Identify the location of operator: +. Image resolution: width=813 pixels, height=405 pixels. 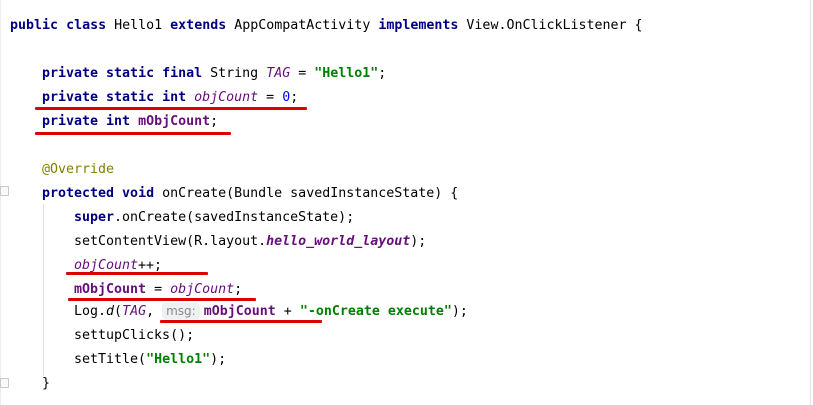
(287, 311).